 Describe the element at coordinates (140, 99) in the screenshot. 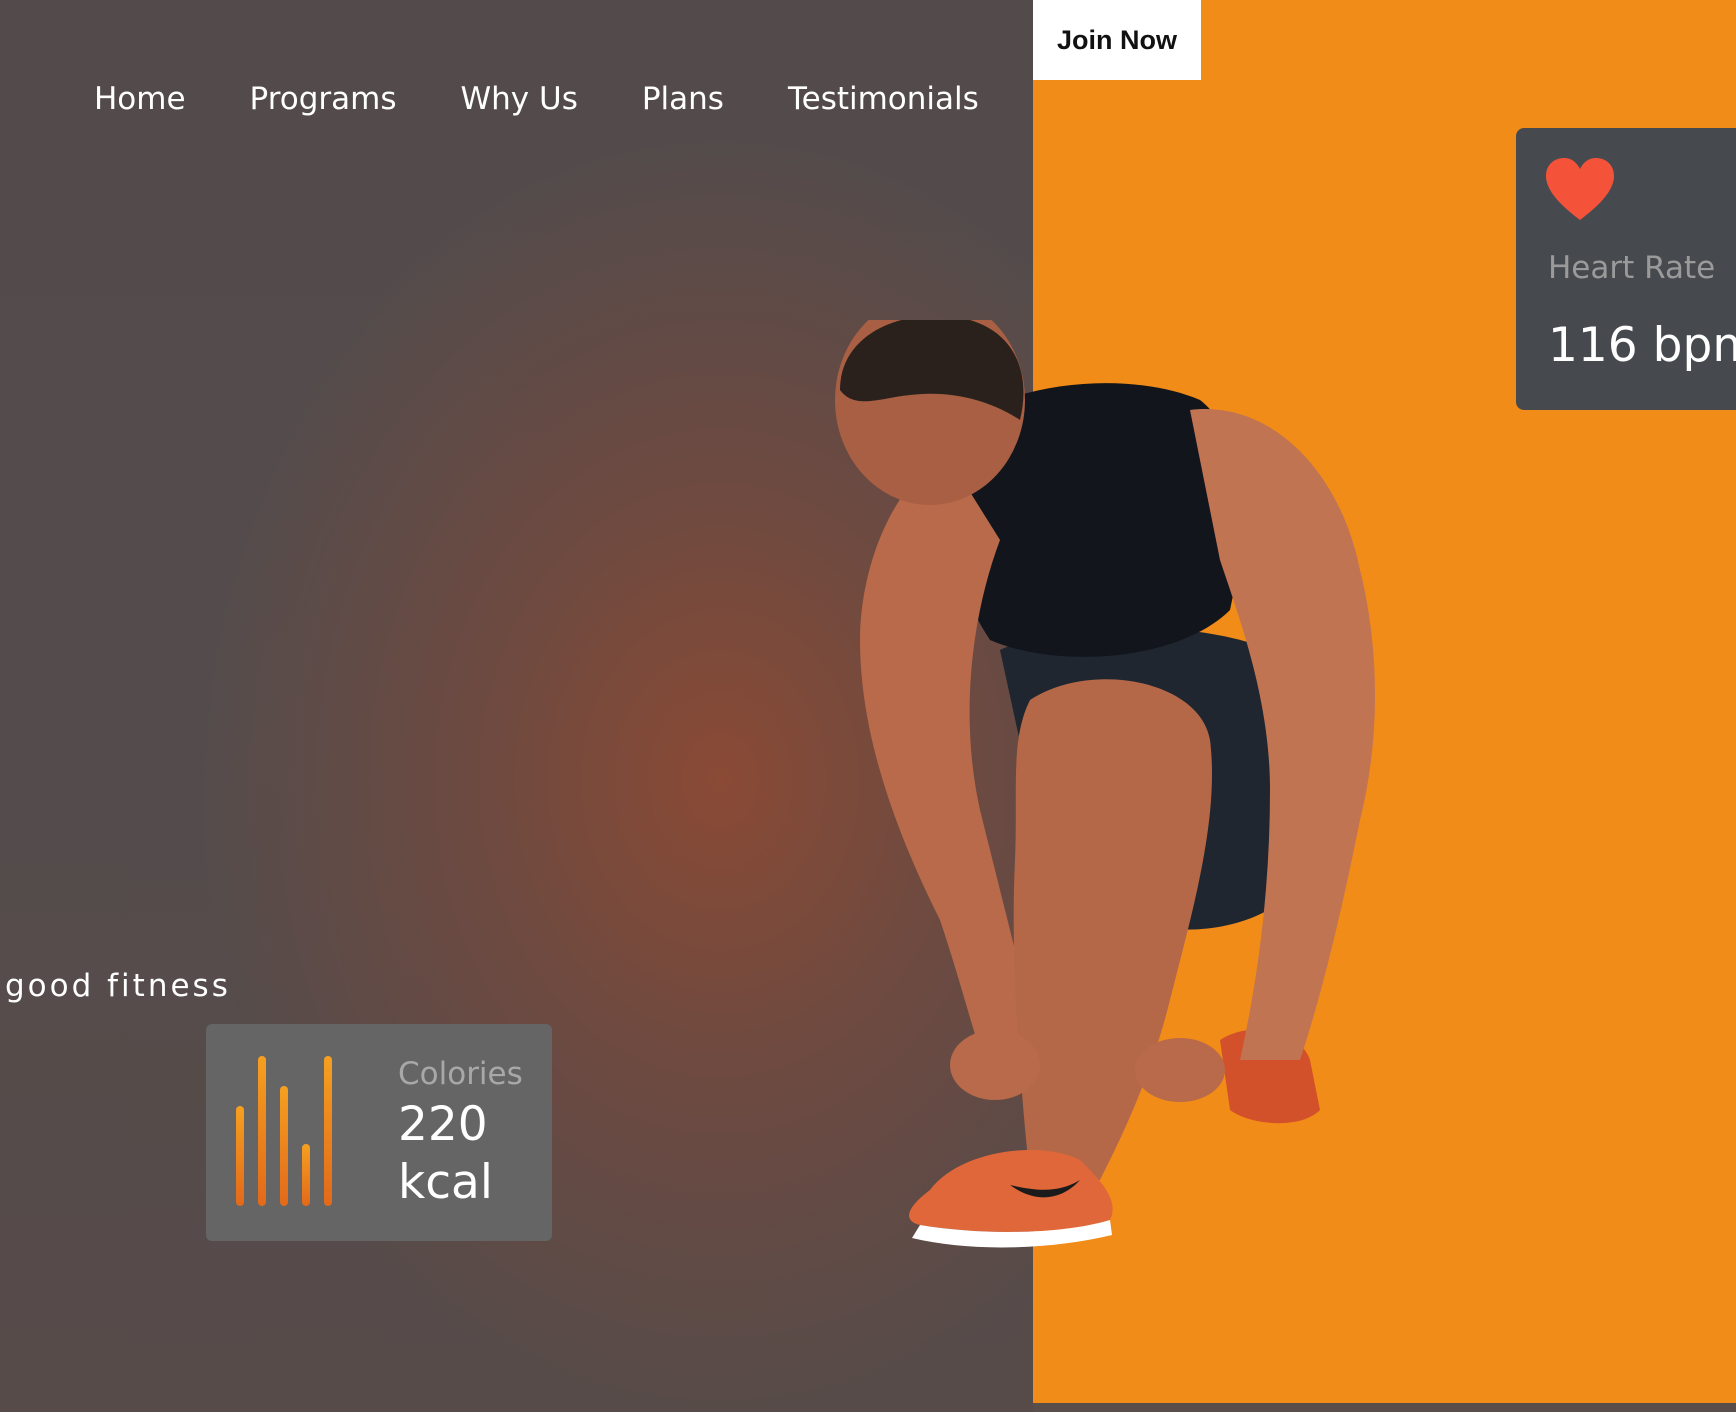

I see `nav-item-home: Home` at that location.